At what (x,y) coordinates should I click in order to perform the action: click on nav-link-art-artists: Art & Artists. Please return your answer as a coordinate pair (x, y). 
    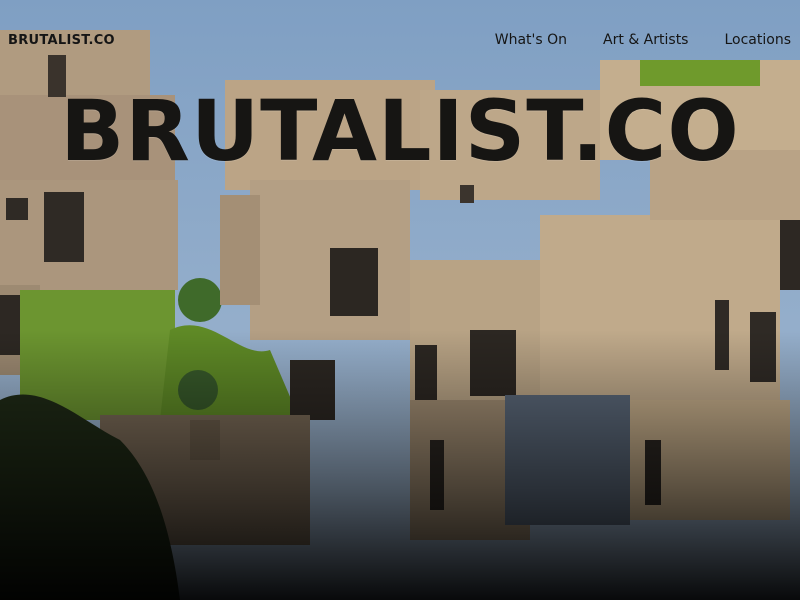
    Looking at the image, I should click on (645, 40).